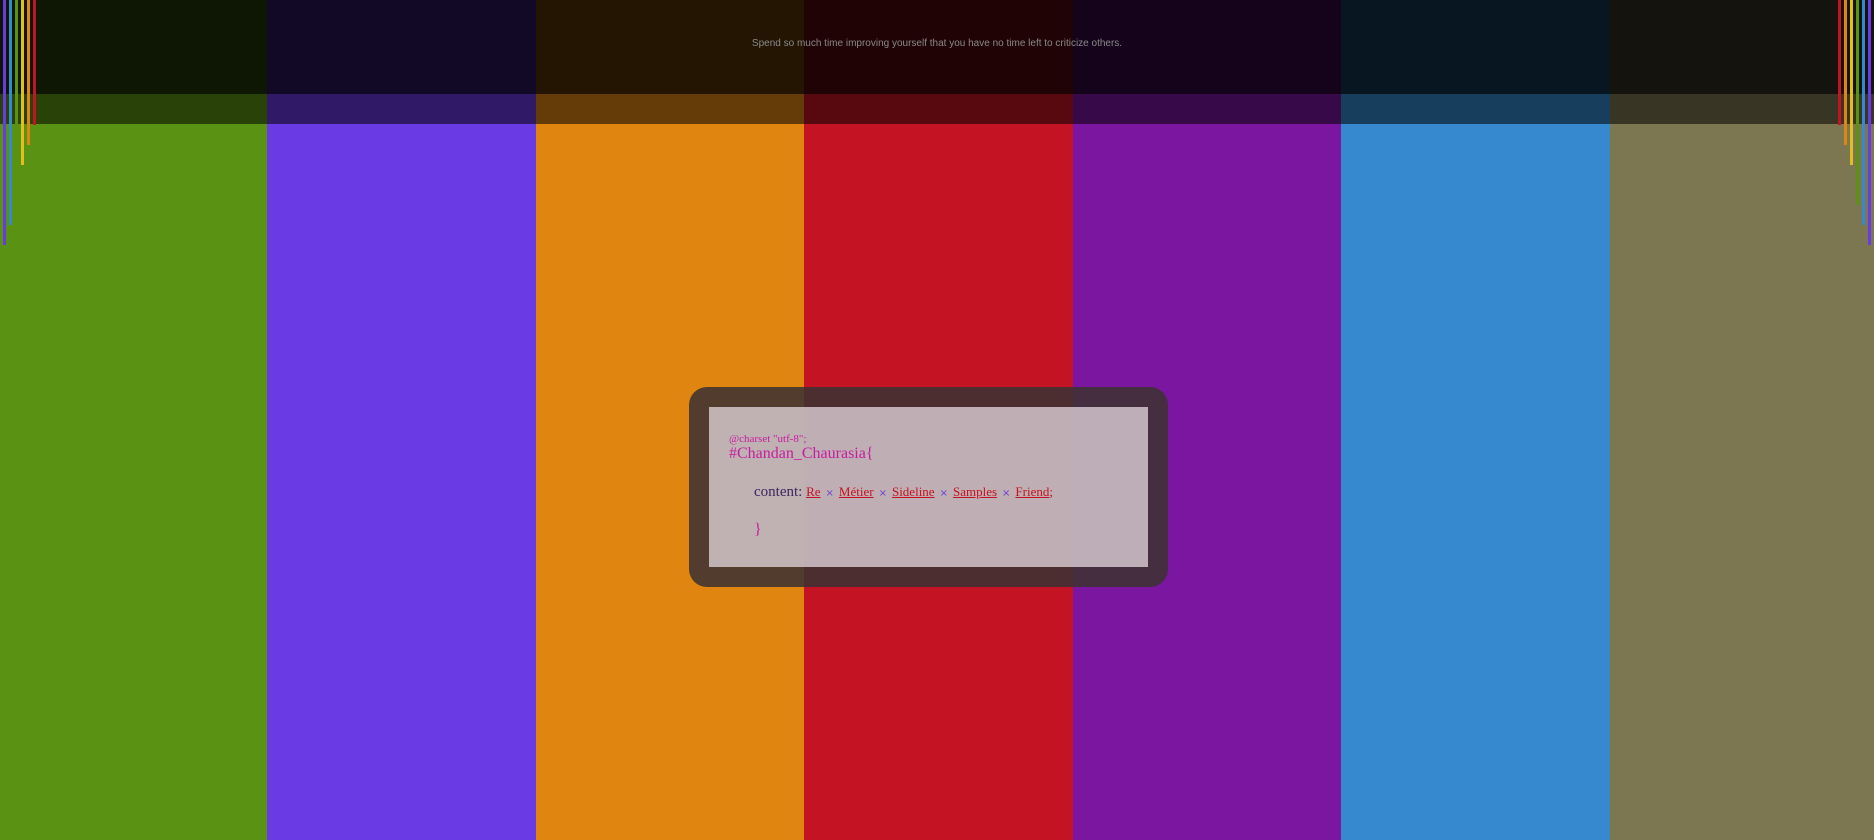 Image resolution: width=1874 pixels, height=840 pixels. What do you see at coordinates (758, 529) in the screenshot?
I see `closing-brace: }` at bounding box center [758, 529].